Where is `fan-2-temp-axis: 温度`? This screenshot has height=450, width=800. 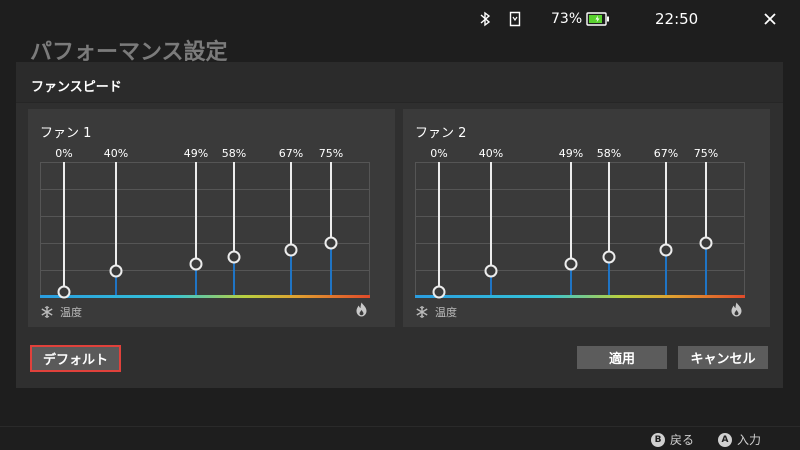 fan-2-temp-axis: 温度 is located at coordinates (436, 312).